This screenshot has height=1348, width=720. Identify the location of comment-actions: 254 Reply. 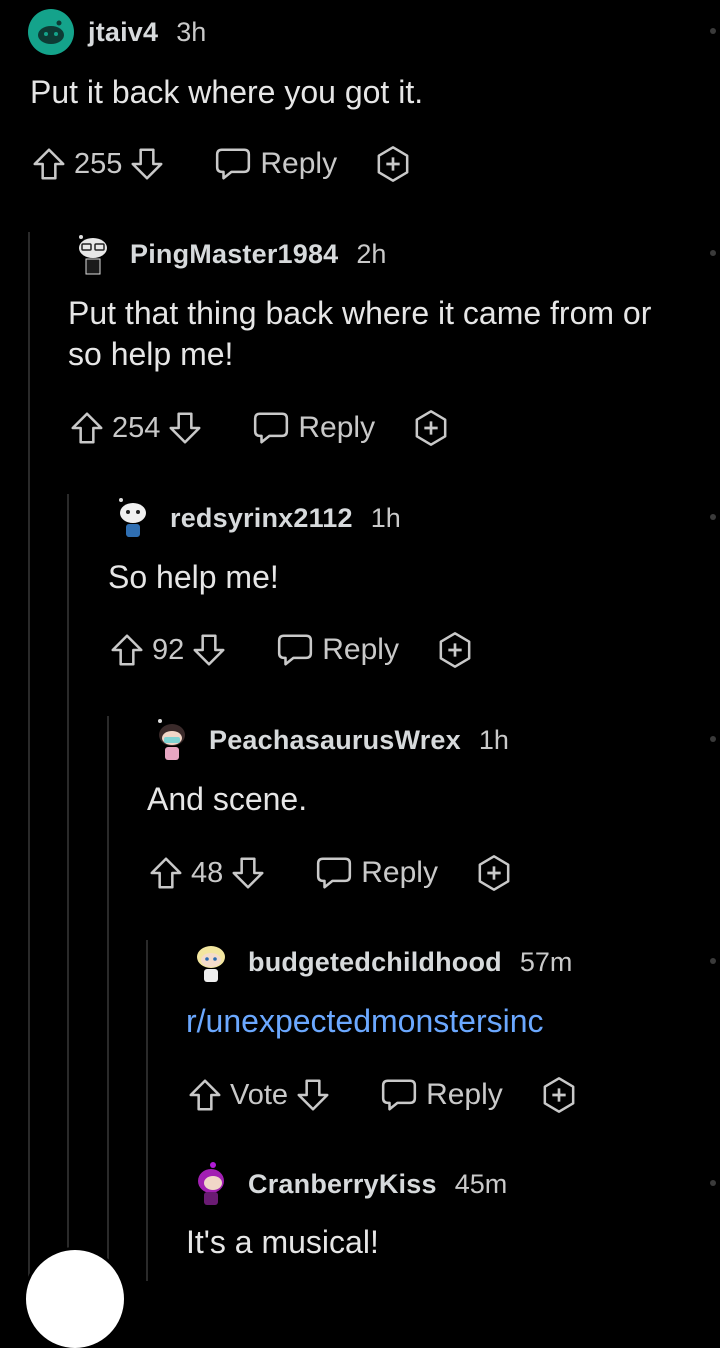
(259, 428).